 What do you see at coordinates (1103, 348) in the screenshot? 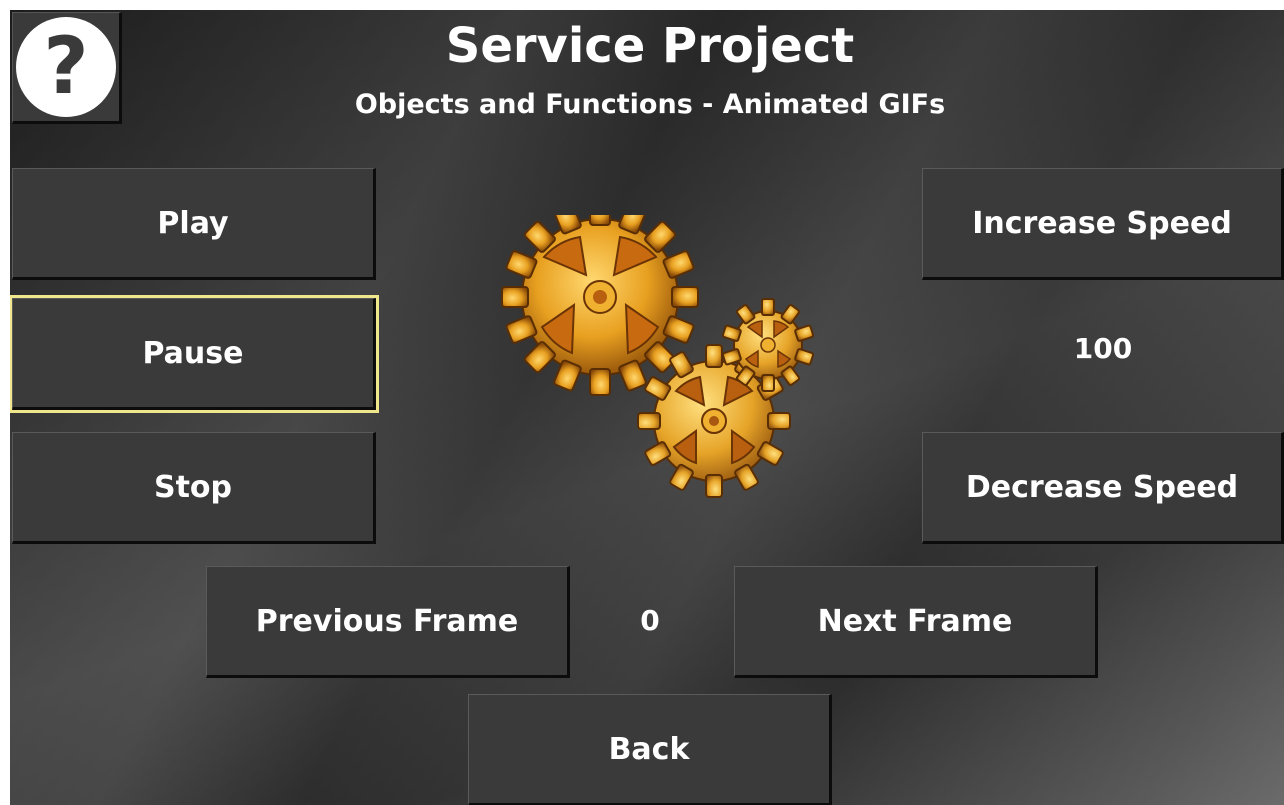
I see `speed-value: 100` at bounding box center [1103, 348].